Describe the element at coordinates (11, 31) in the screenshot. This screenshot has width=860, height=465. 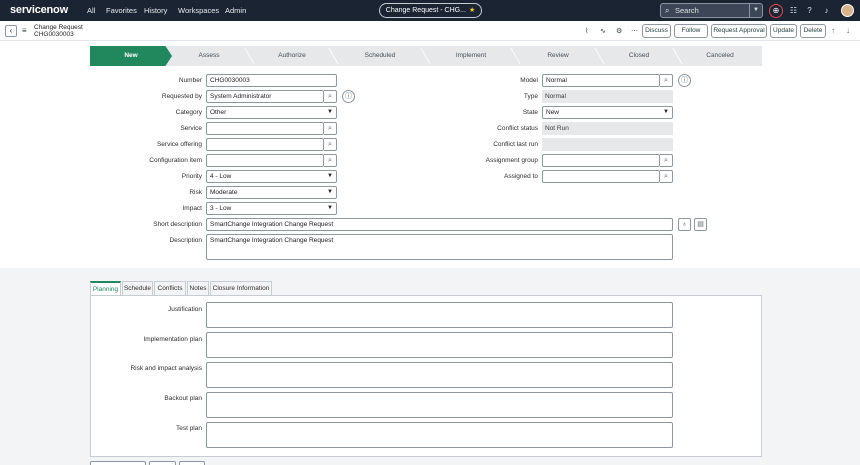
I see `back-icon: ‹` at that location.